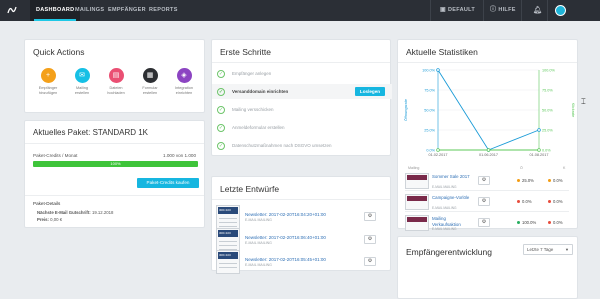  What do you see at coordinates (250, 189) in the screenshot?
I see `panel-title: Letzte Entwürfe` at bounding box center [250, 189].